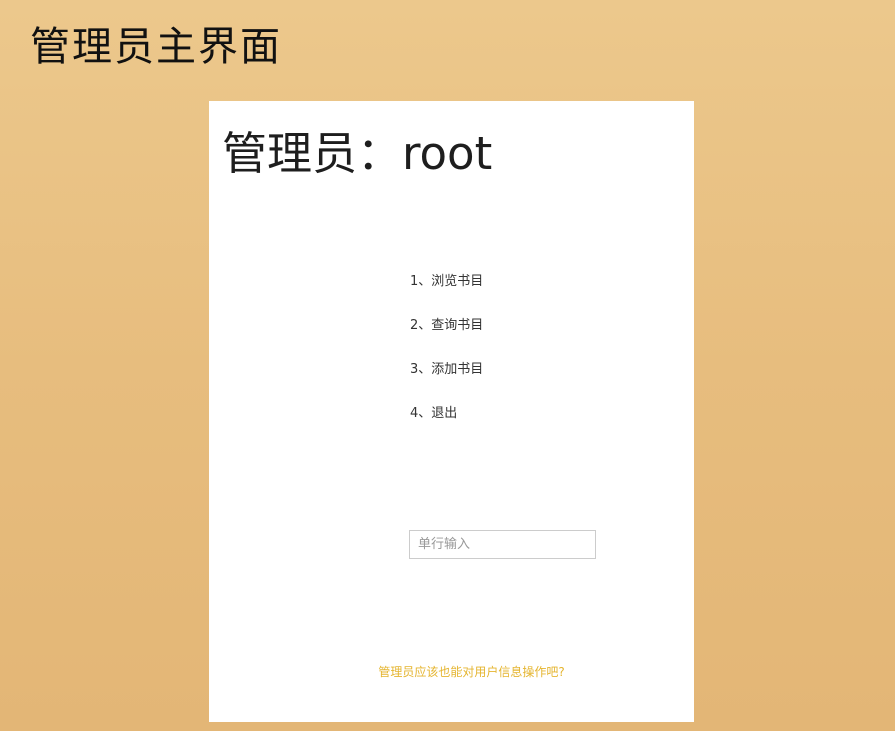  I want to click on input-wrapper, so click(502, 544).